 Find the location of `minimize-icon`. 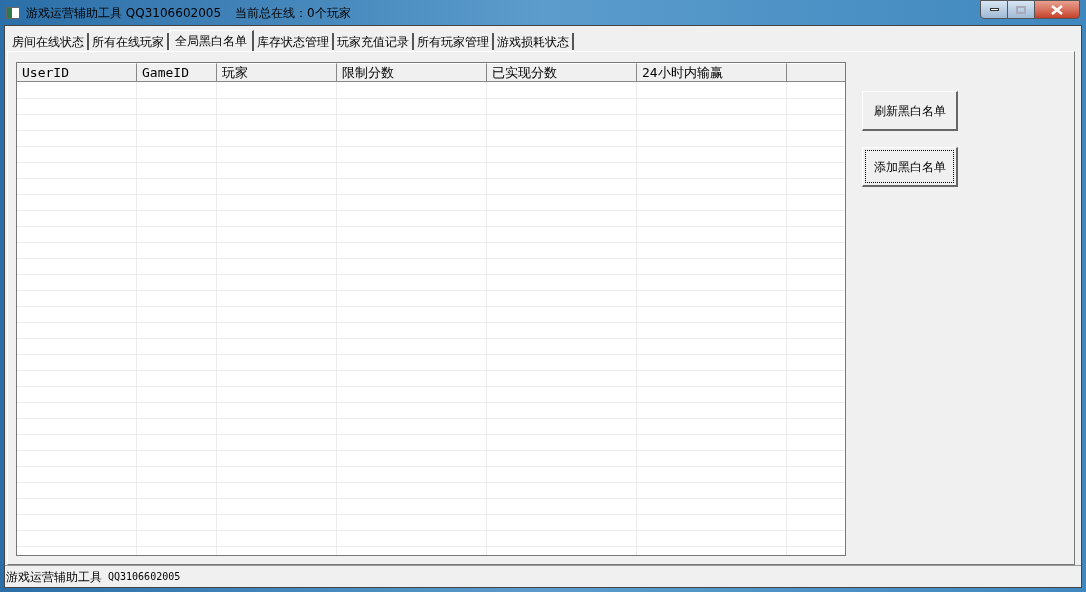

minimize-icon is located at coordinates (994, 9).